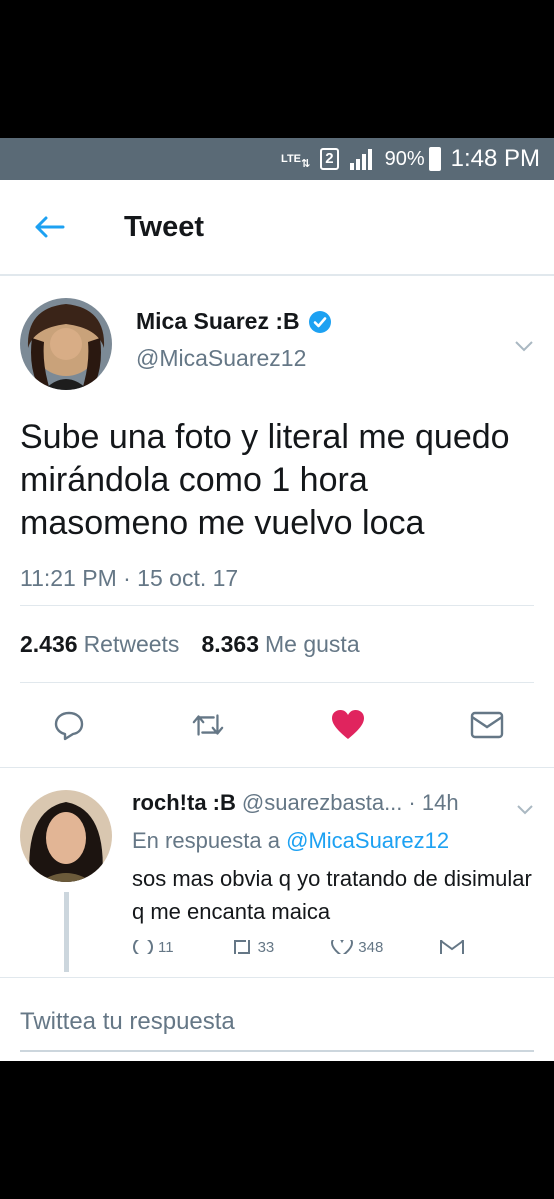 This screenshot has width=554, height=1199. Describe the element at coordinates (312, 643) in the screenshot. I see `likes-label: Me gusta` at that location.